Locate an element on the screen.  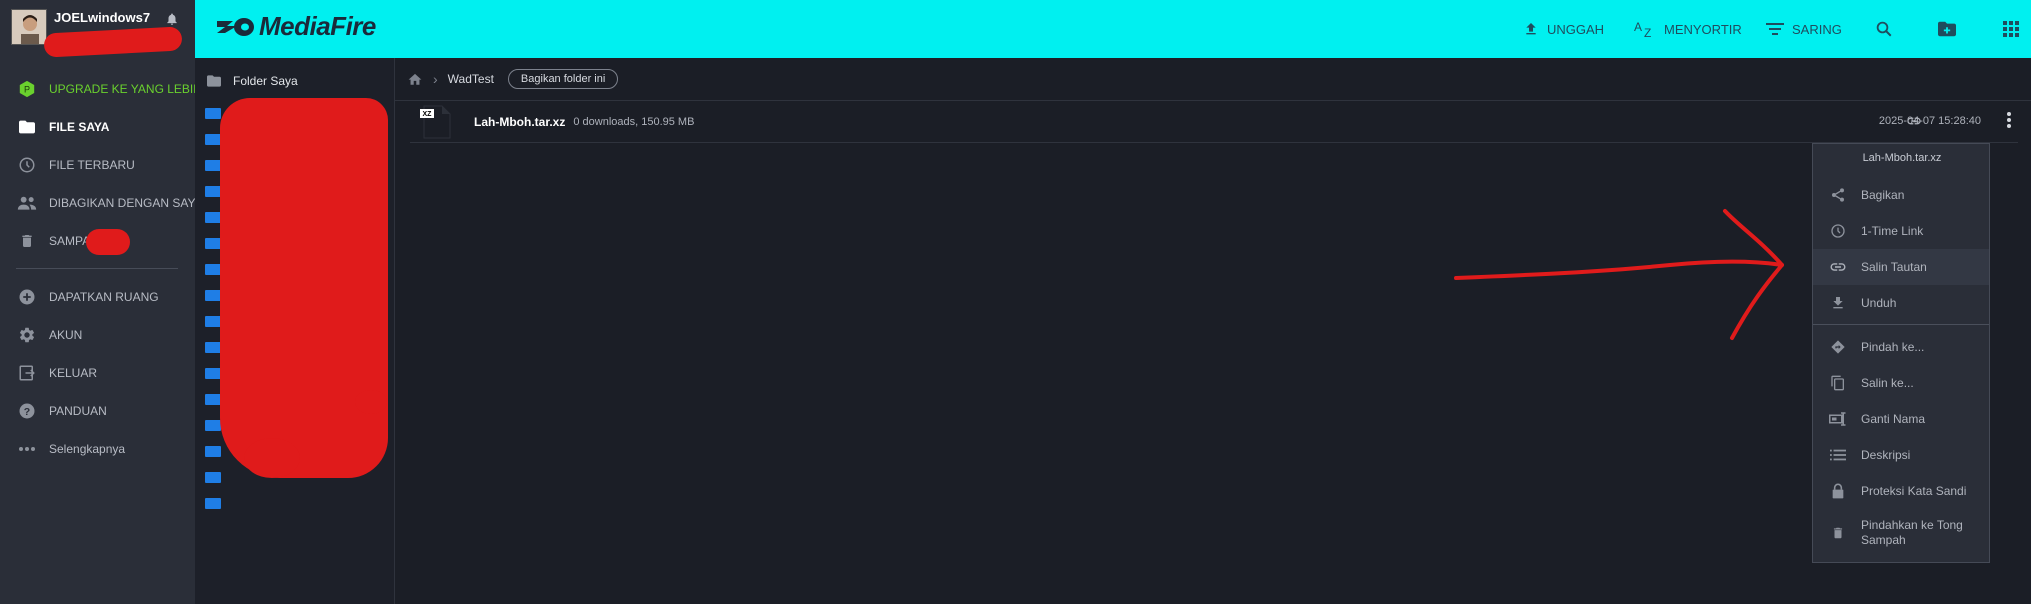
menu-item-label: Deskripsi is located at coordinates (1886, 455).